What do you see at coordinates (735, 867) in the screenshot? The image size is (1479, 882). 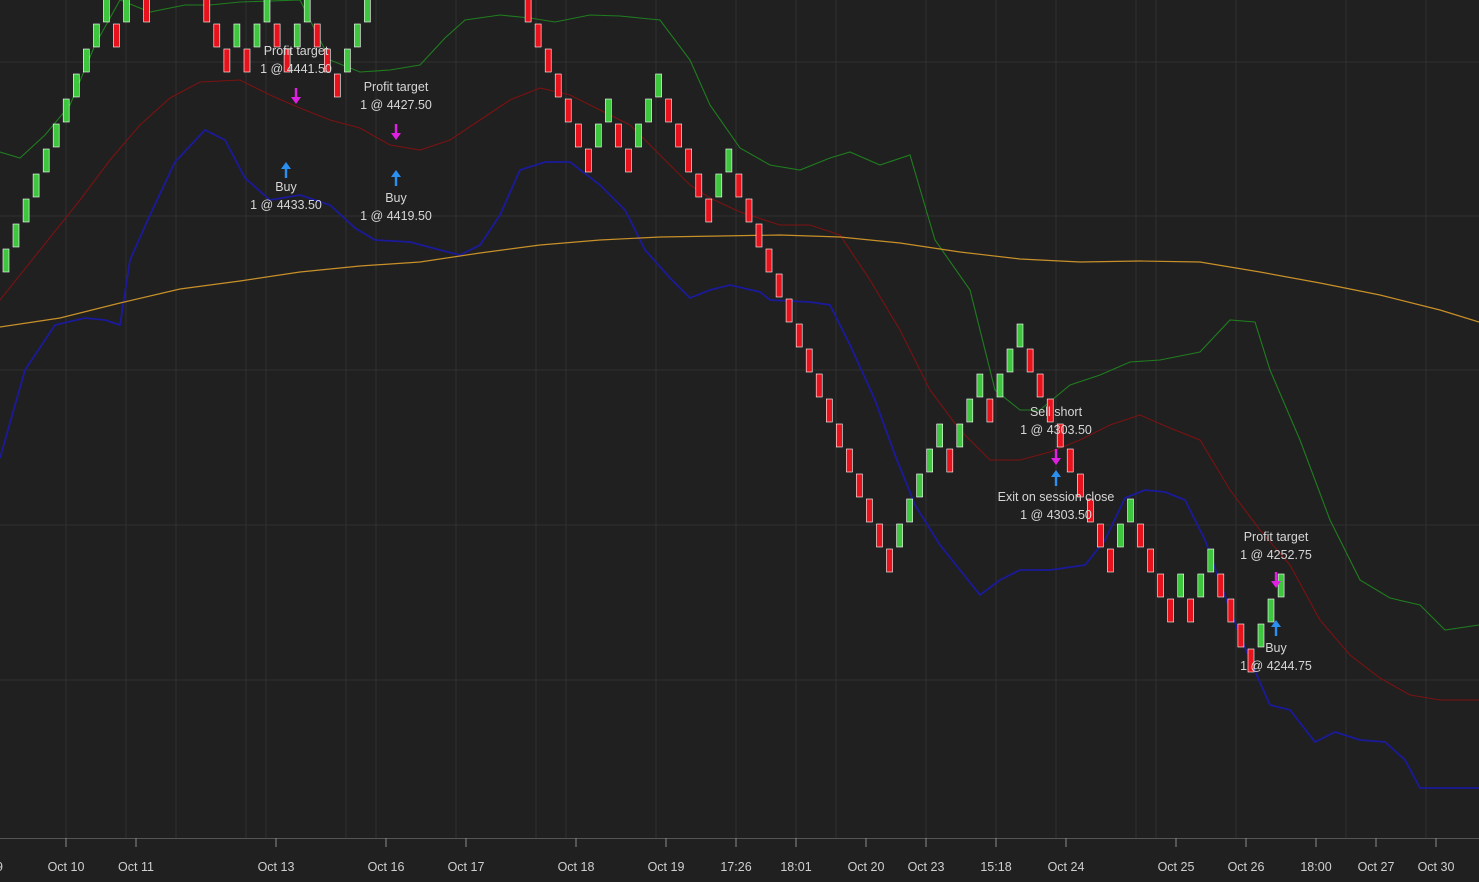 I see `x-tick-label: 17:26` at bounding box center [735, 867].